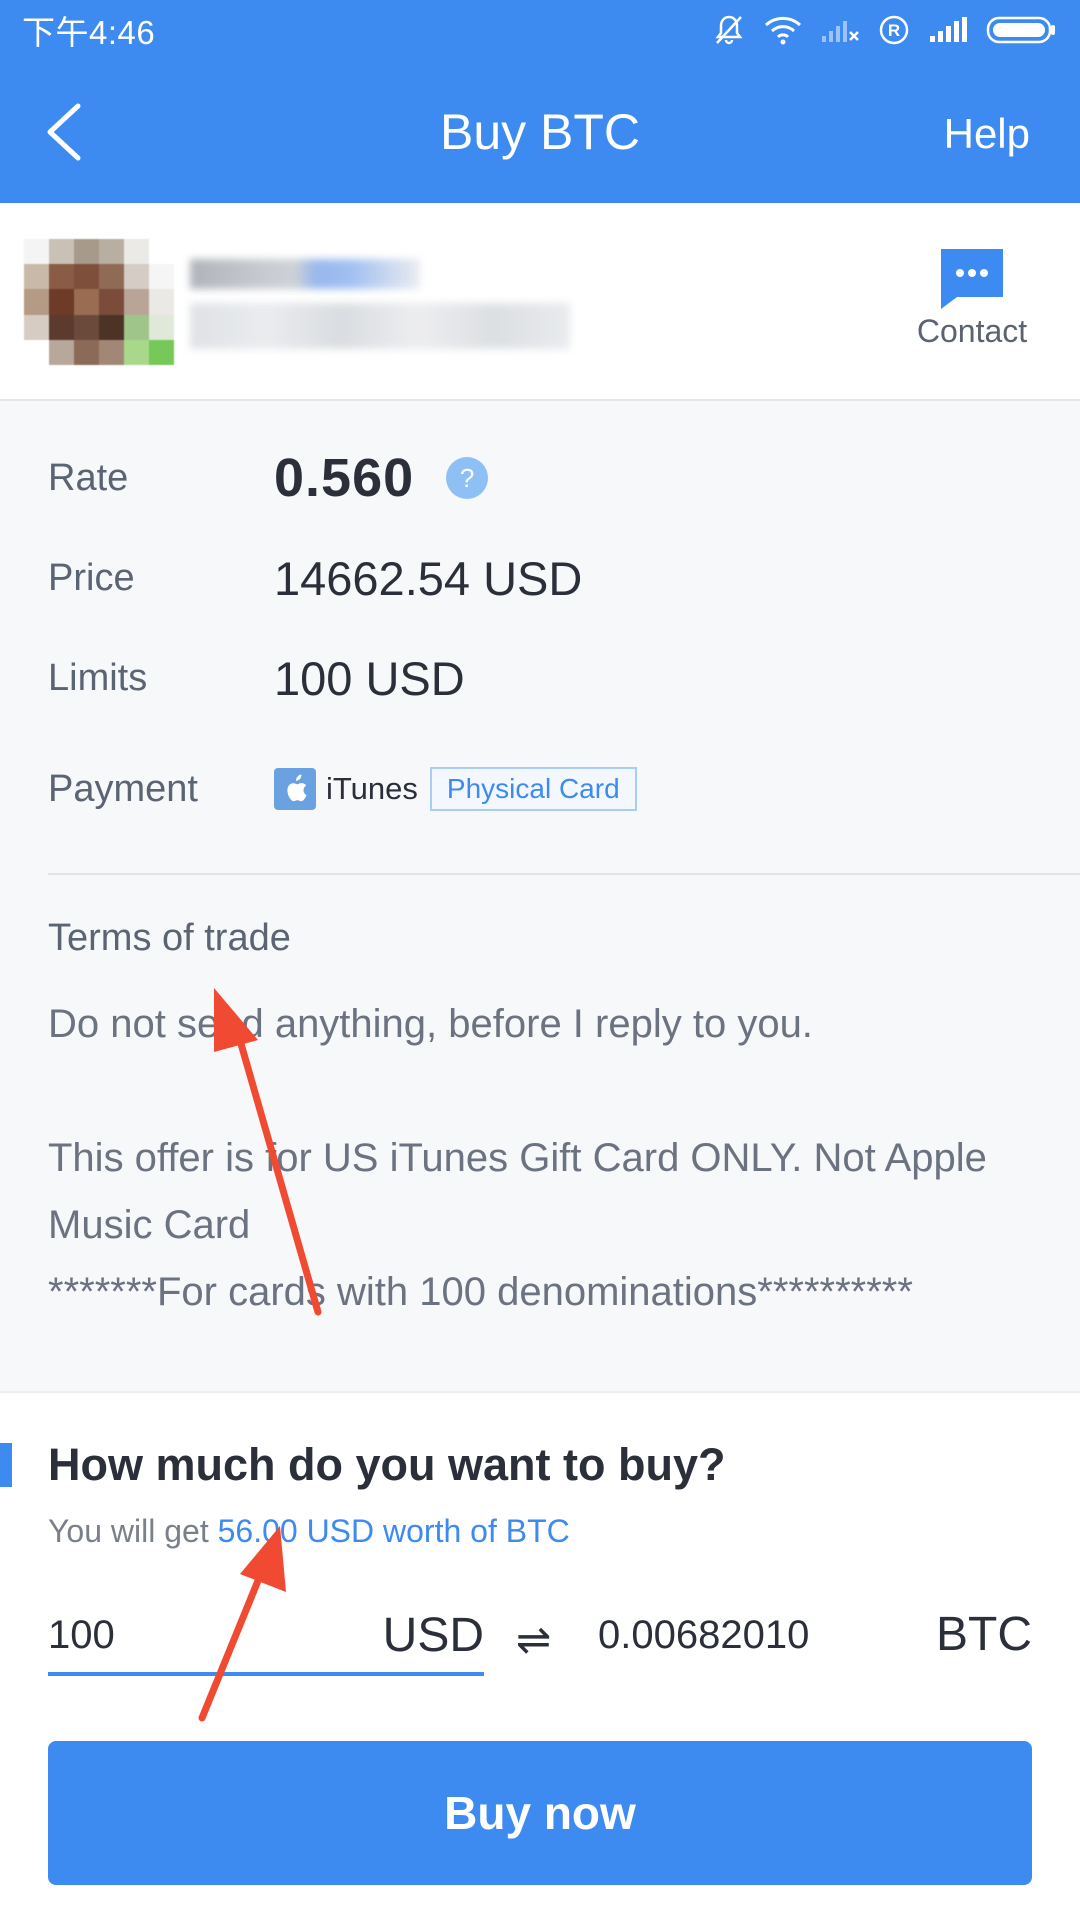 This screenshot has width=1080, height=1920. What do you see at coordinates (540, 30) in the screenshot?
I see `status-bar: 下午4:46 R` at bounding box center [540, 30].